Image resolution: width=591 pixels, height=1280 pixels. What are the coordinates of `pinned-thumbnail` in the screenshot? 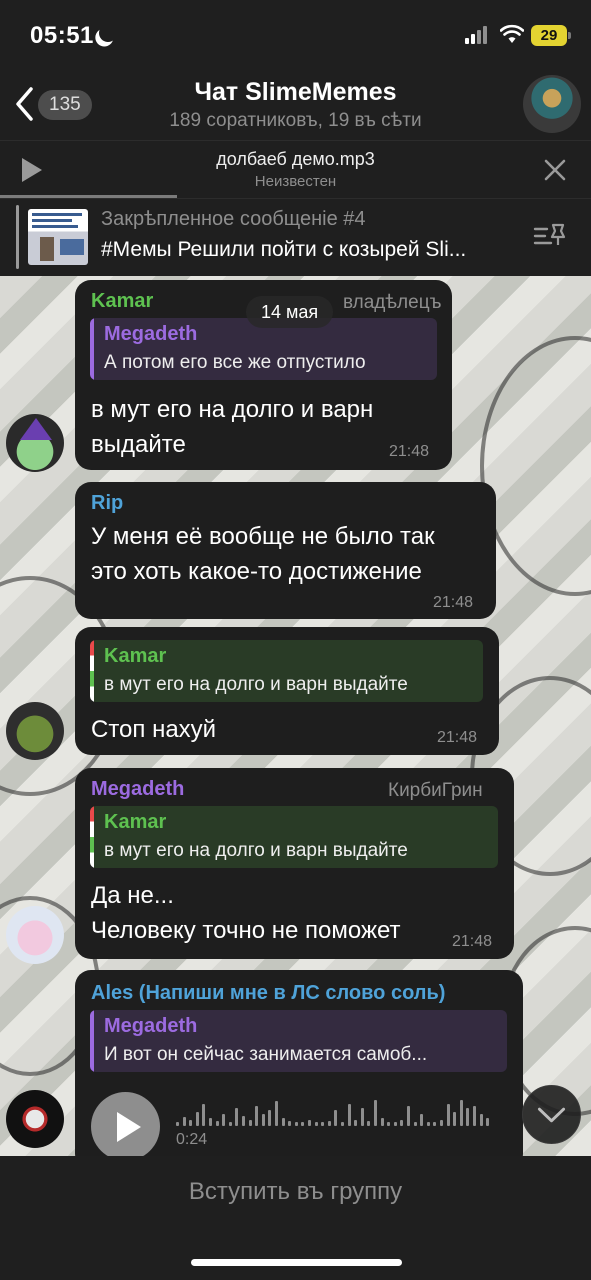 It's located at (58, 237).